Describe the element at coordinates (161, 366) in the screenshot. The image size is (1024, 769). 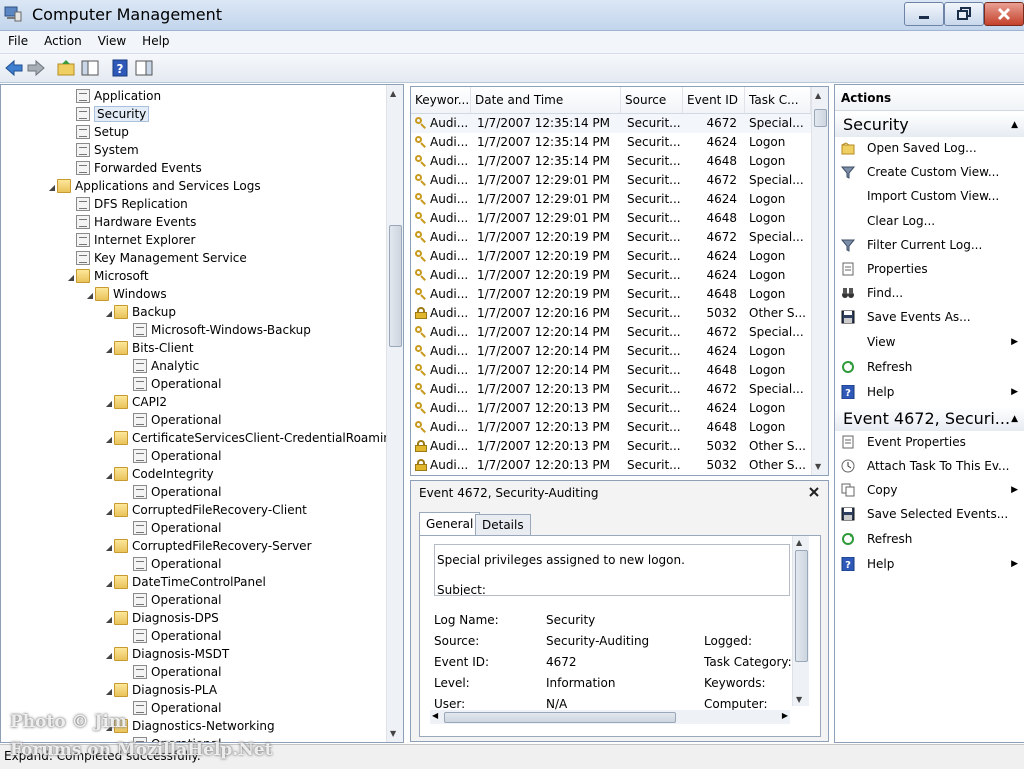
I see `tree-item: Analytic` at that location.